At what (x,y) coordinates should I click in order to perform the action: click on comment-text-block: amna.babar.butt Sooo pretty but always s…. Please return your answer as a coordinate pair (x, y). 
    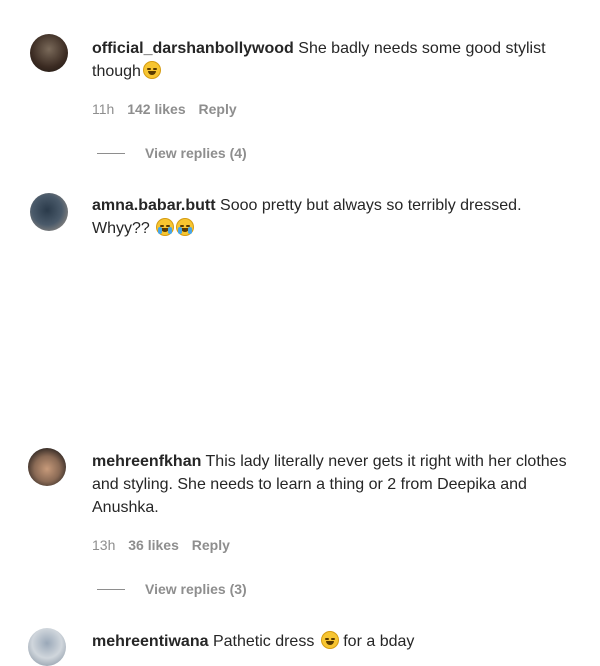
    Looking at the image, I should click on (332, 217).